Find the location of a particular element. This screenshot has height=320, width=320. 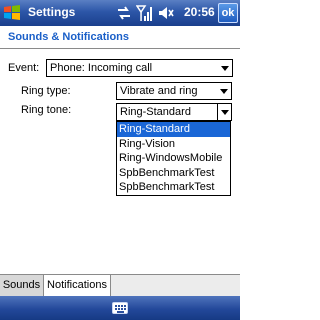

event-select: Phone: Incoming call is located at coordinates (139, 68).